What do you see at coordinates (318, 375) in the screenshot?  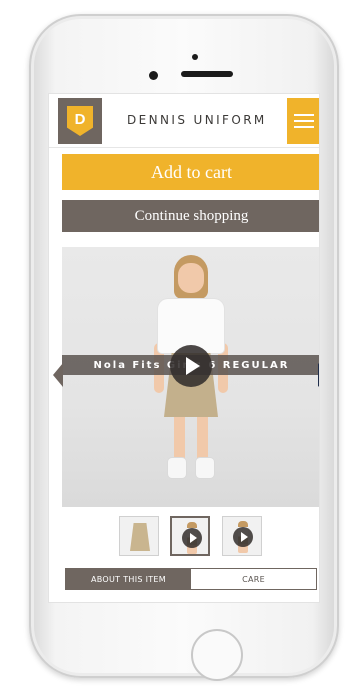 I see `chevron-right-icon` at bounding box center [318, 375].